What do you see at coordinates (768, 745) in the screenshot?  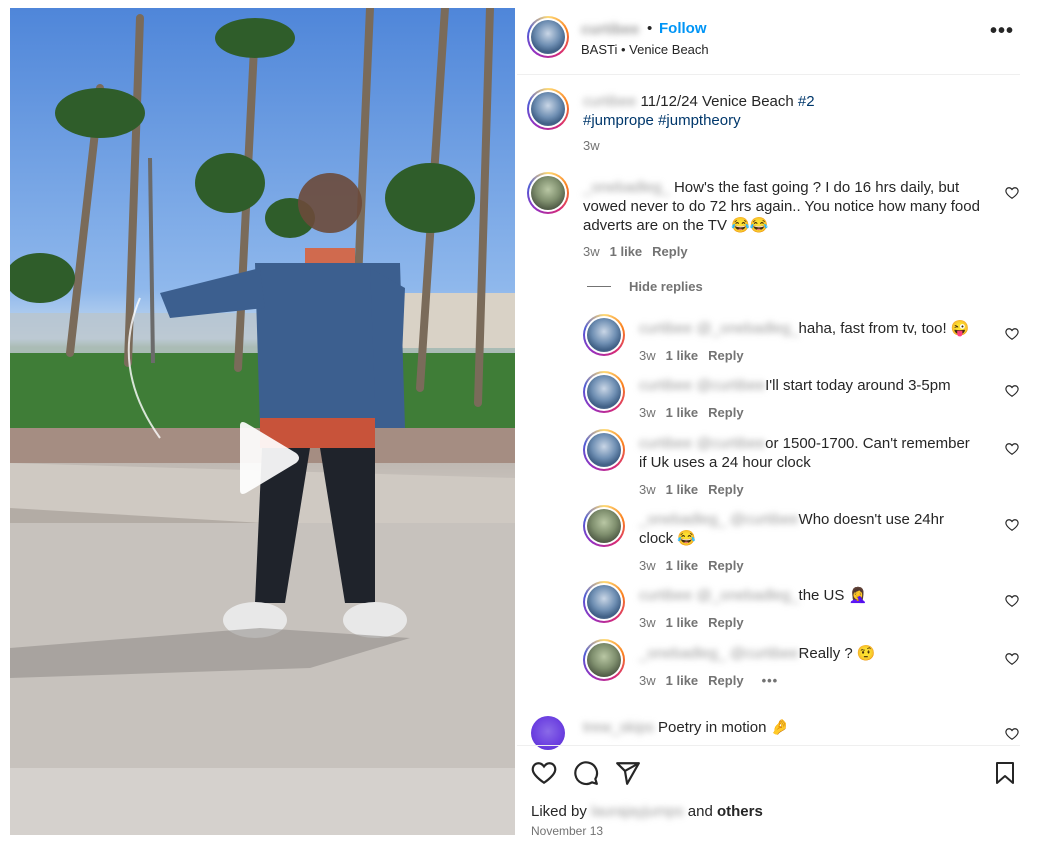 I see `actions-divider` at bounding box center [768, 745].